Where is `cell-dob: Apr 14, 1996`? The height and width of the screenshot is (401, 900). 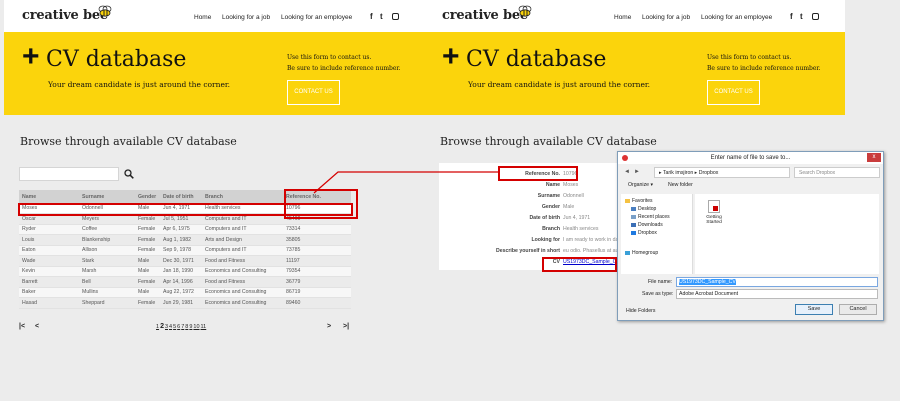
cell-dob: Apr 14, 1996 is located at coordinates (181, 282).